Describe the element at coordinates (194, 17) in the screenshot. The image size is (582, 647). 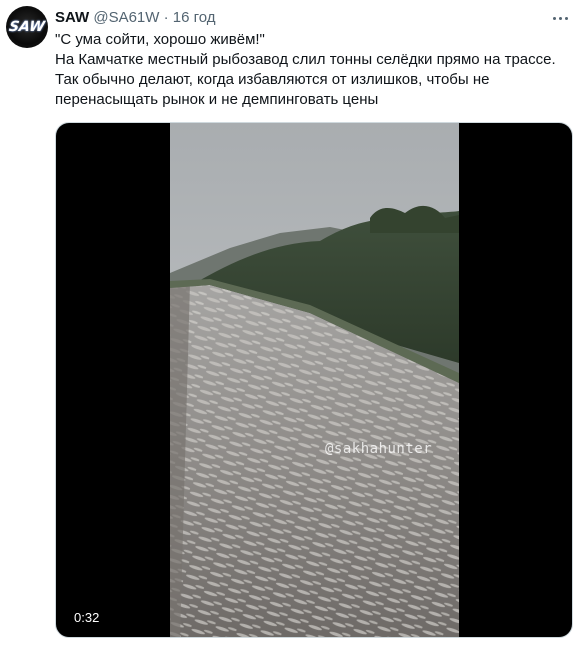
I see `tweet-timestamp: 16 год` at that location.